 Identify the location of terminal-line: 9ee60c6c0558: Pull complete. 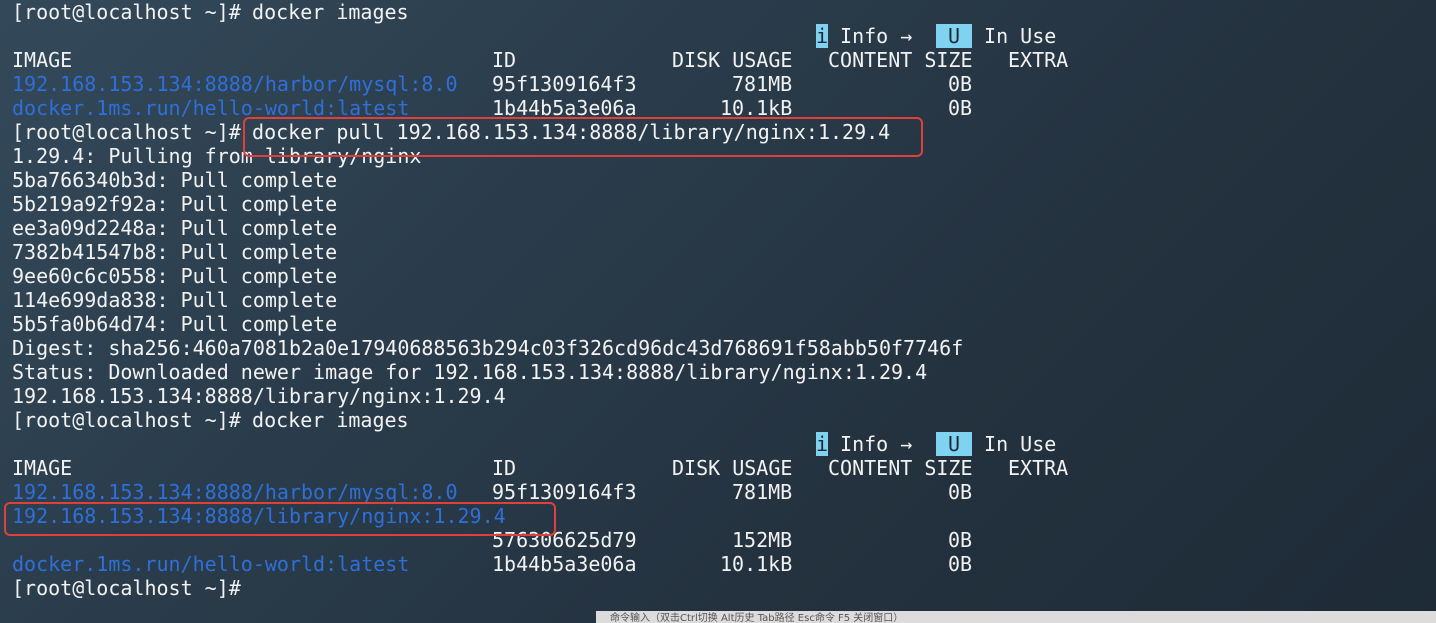
(175, 276).